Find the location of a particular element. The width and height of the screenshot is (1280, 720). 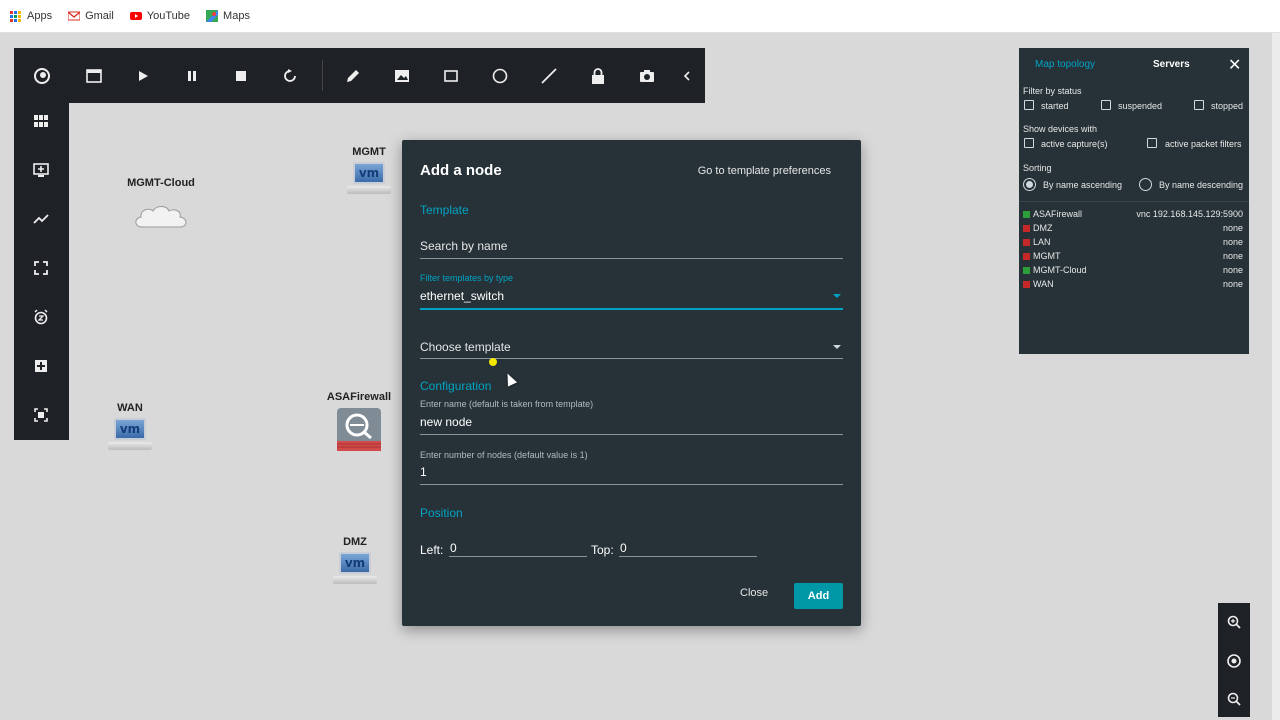

bookmark-maps: Maps is located at coordinates (228, 16).